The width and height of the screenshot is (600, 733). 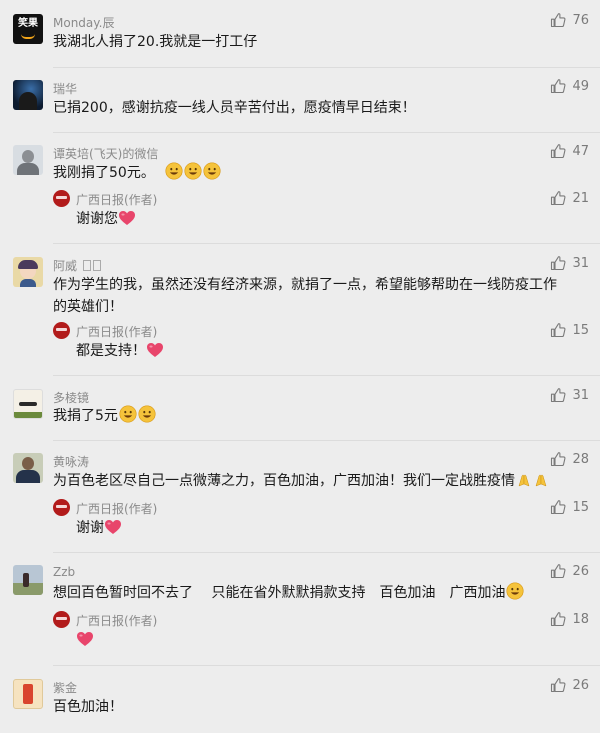 I want to click on pray-emoji, so click(x=541, y=480).